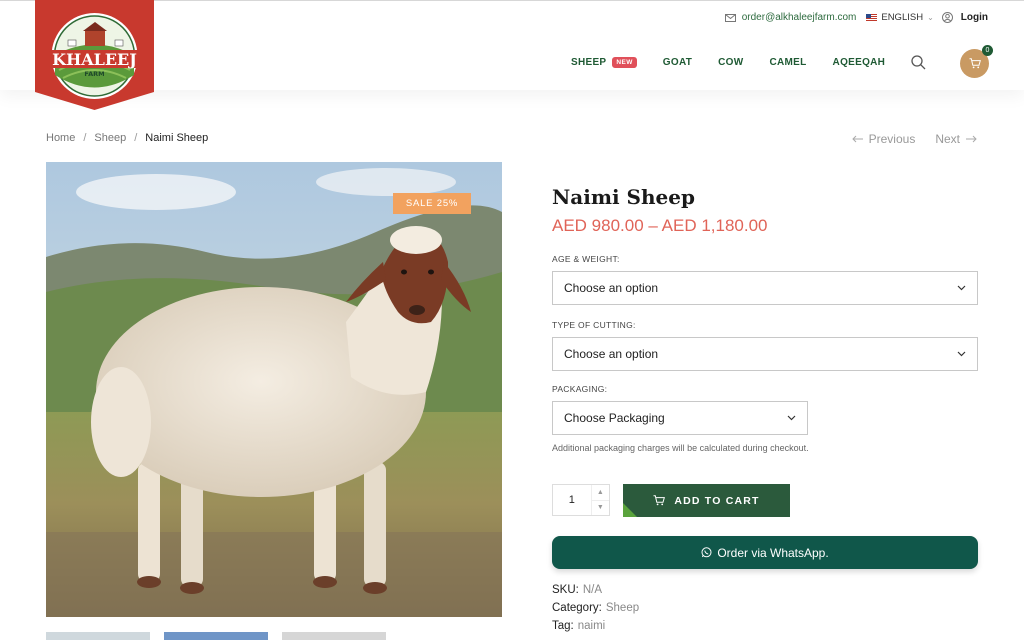 This screenshot has width=1024, height=640. I want to click on email-text: order@alkhaleejfarm.com, so click(799, 17).